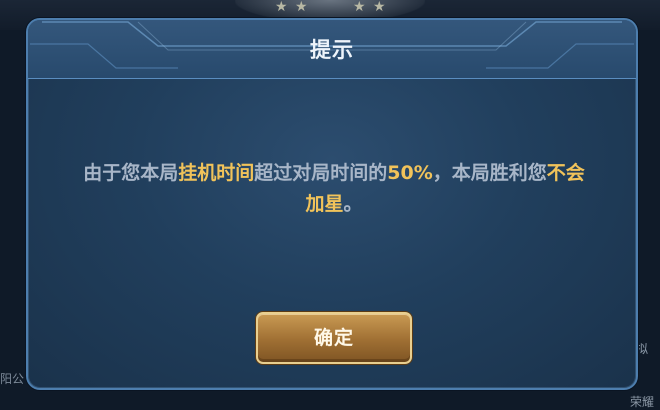 This screenshot has width=660, height=410. What do you see at coordinates (321, 173) in the screenshot?
I see `message-text: 超过对局时间的` at bounding box center [321, 173].